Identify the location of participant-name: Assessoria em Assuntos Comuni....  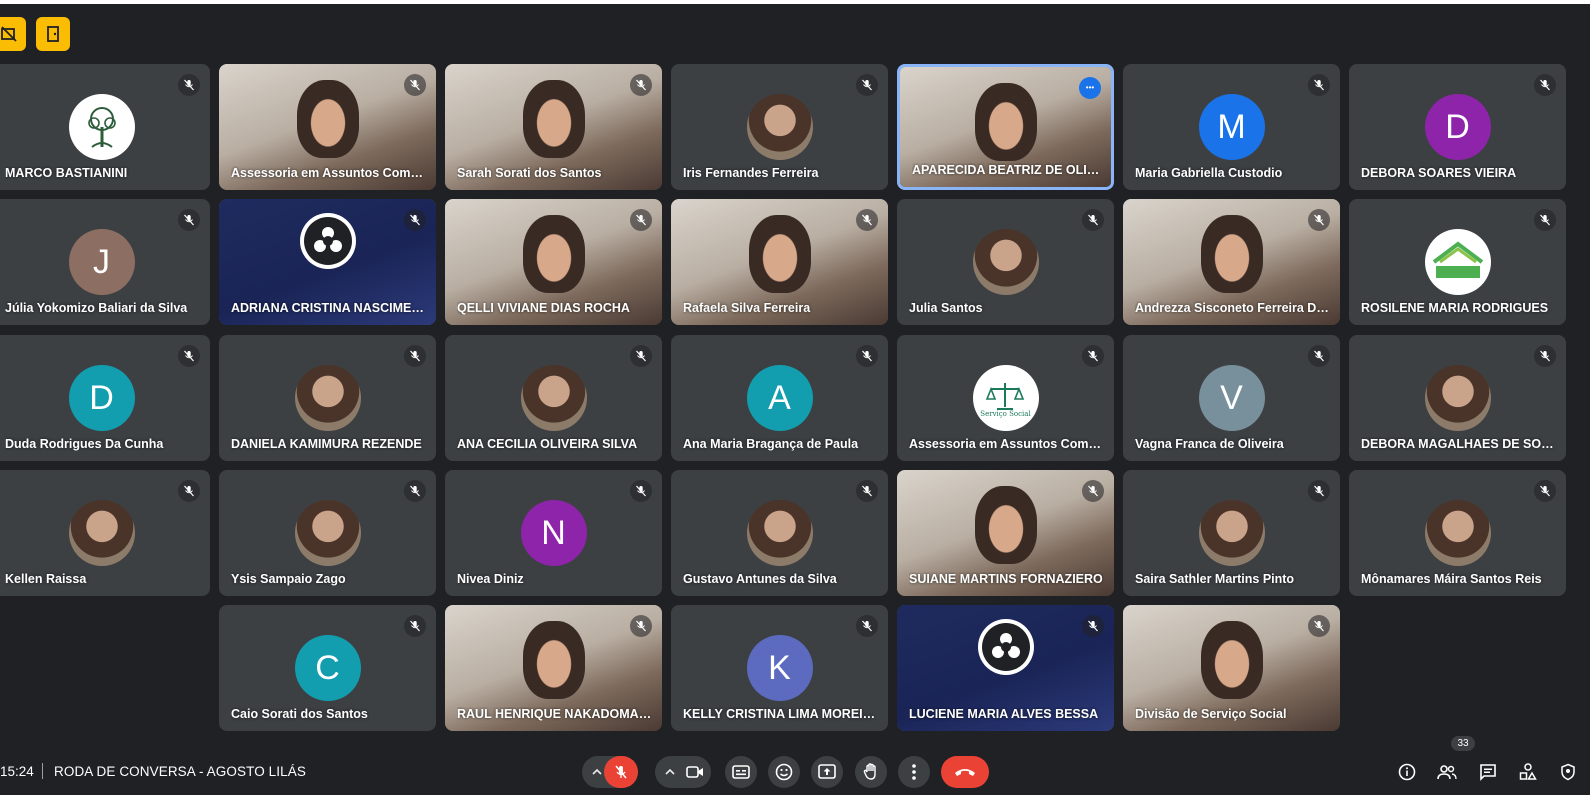
(328, 173).